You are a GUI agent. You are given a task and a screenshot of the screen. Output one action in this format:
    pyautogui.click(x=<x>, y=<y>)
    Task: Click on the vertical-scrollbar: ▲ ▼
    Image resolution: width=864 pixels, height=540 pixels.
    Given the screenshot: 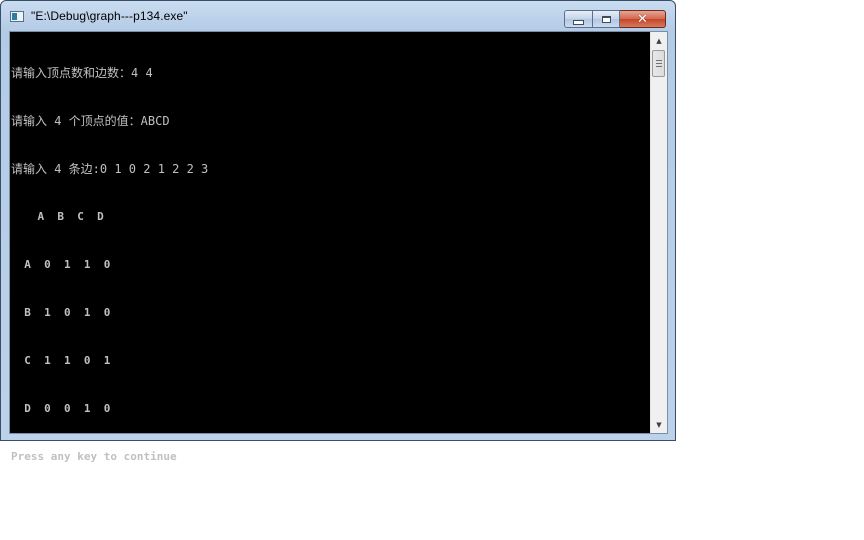 What is the action you would take?
    pyautogui.click(x=658, y=232)
    